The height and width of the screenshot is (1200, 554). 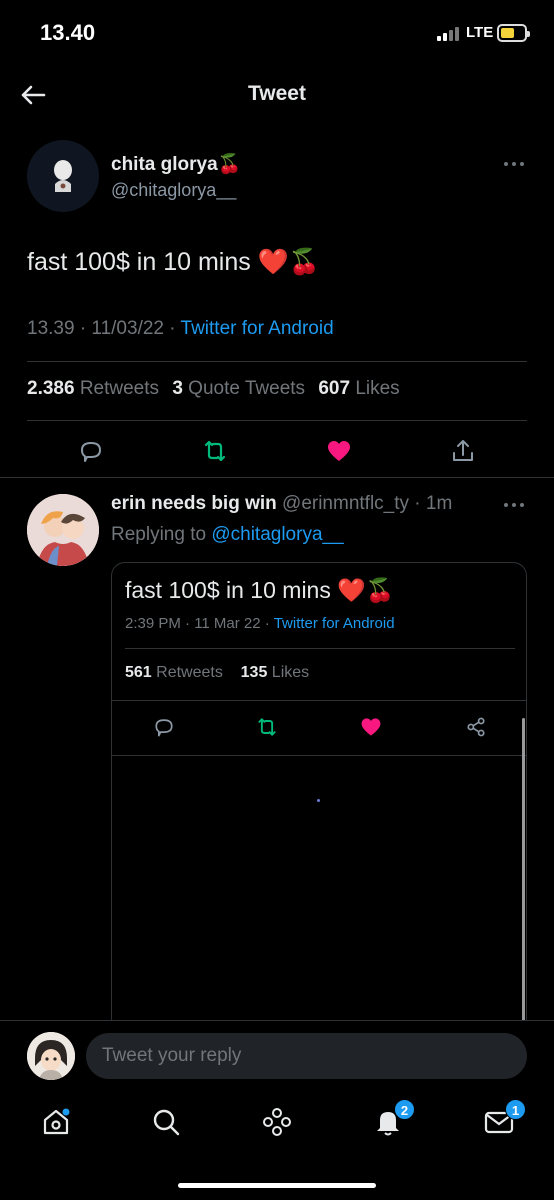 What do you see at coordinates (173, 262) in the screenshot?
I see `tweet-text: fast 100$ in 10 mins ❤️🍒` at bounding box center [173, 262].